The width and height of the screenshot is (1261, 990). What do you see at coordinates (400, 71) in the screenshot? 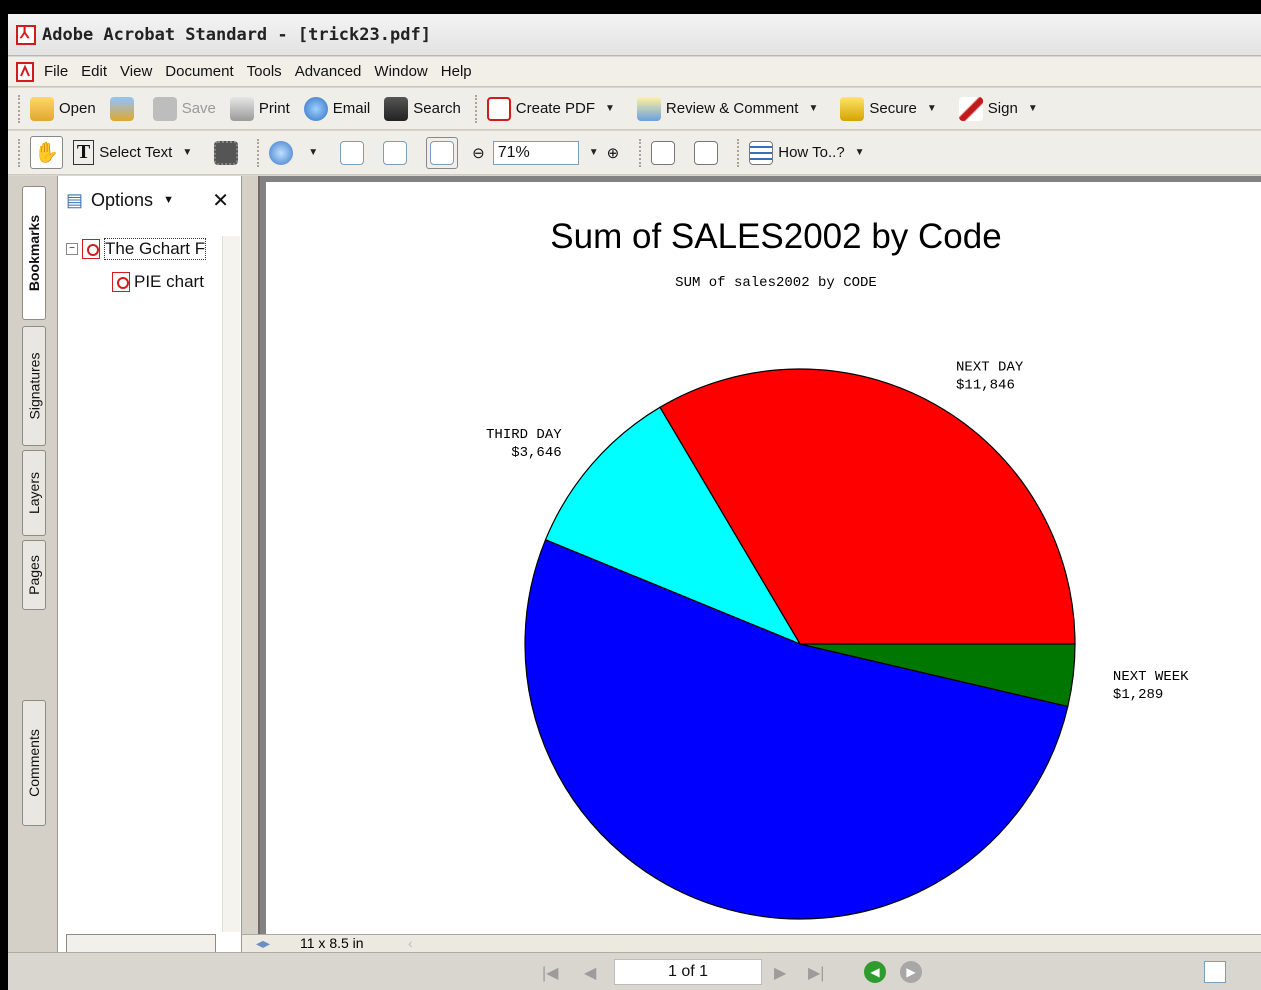
I see `menu-window: Window` at bounding box center [400, 71].